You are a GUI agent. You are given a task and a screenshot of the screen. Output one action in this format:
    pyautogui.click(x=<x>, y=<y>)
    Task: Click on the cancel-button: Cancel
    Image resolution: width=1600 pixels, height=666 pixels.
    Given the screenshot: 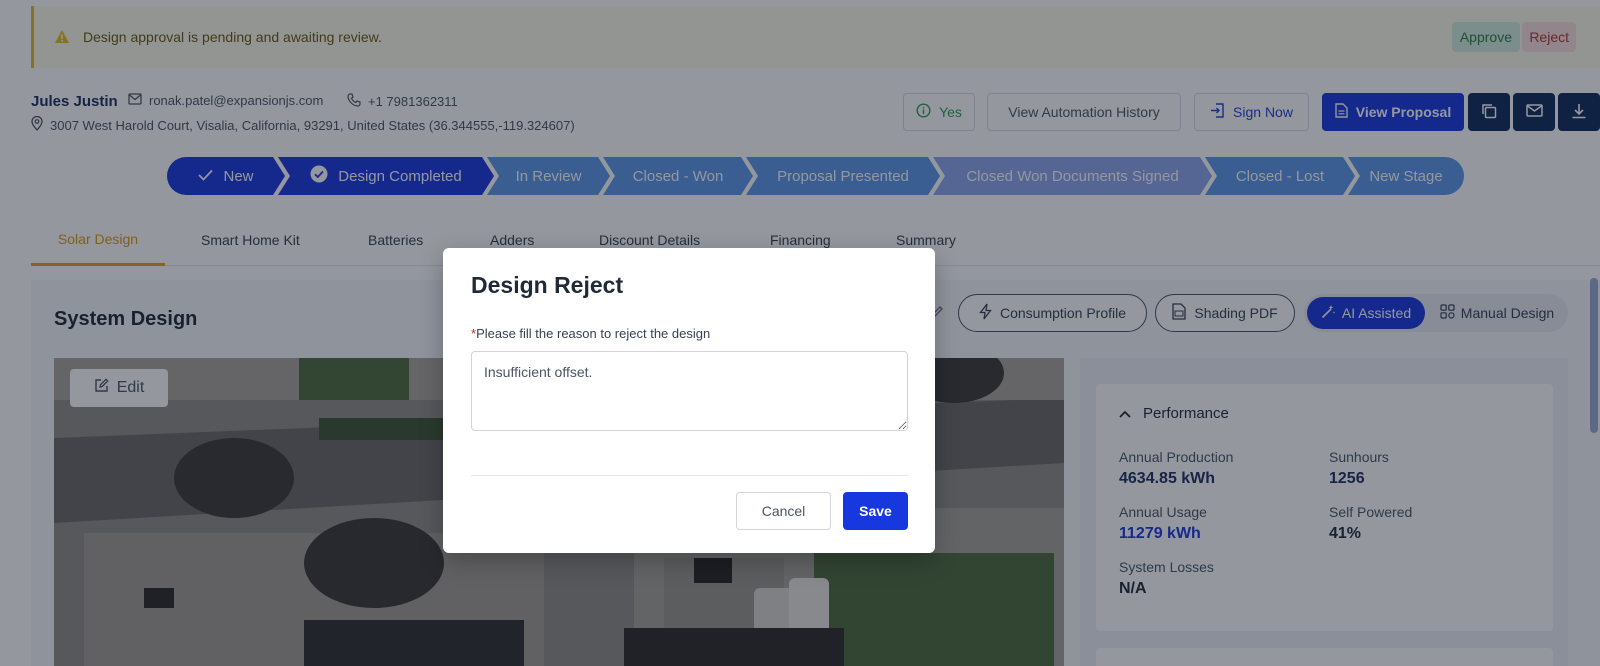 What is the action you would take?
    pyautogui.click(x=783, y=511)
    